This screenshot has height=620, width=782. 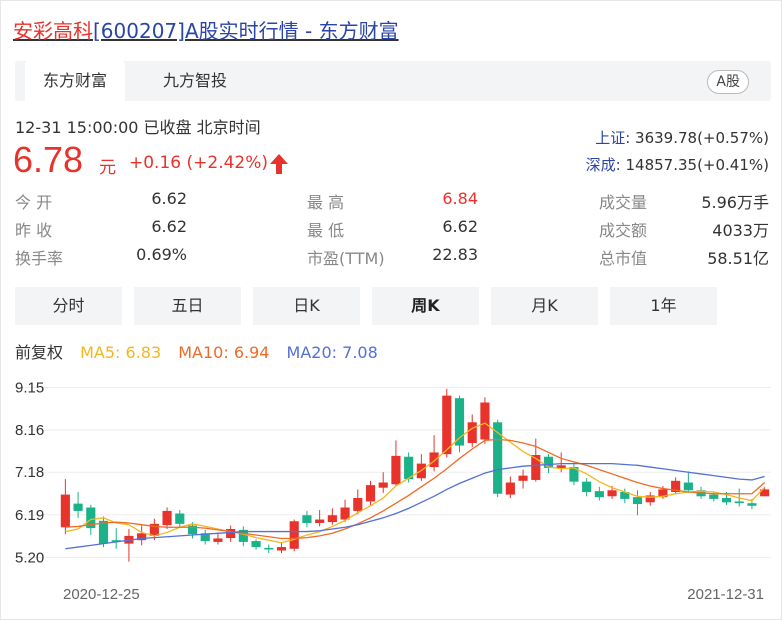 I want to click on tab-dongfang: 东方财富, so click(x=75, y=81).